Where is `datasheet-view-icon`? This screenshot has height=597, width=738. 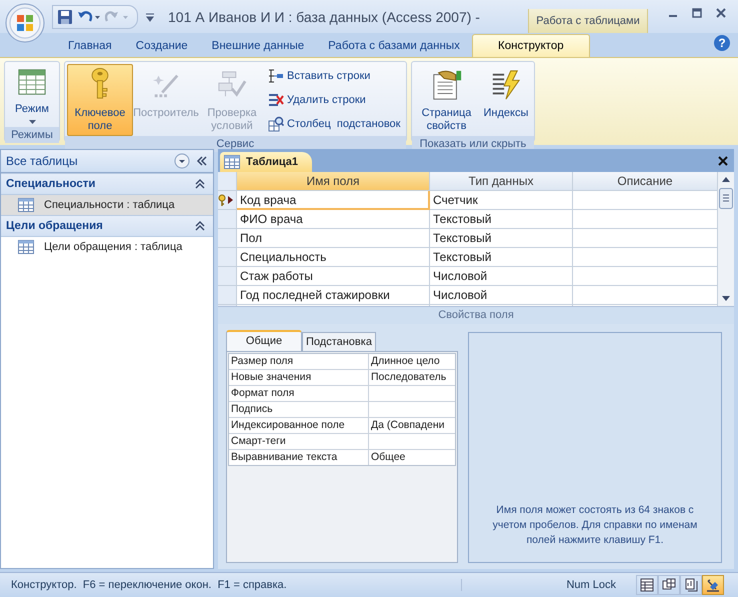 datasheet-view-icon is located at coordinates (647, 585).